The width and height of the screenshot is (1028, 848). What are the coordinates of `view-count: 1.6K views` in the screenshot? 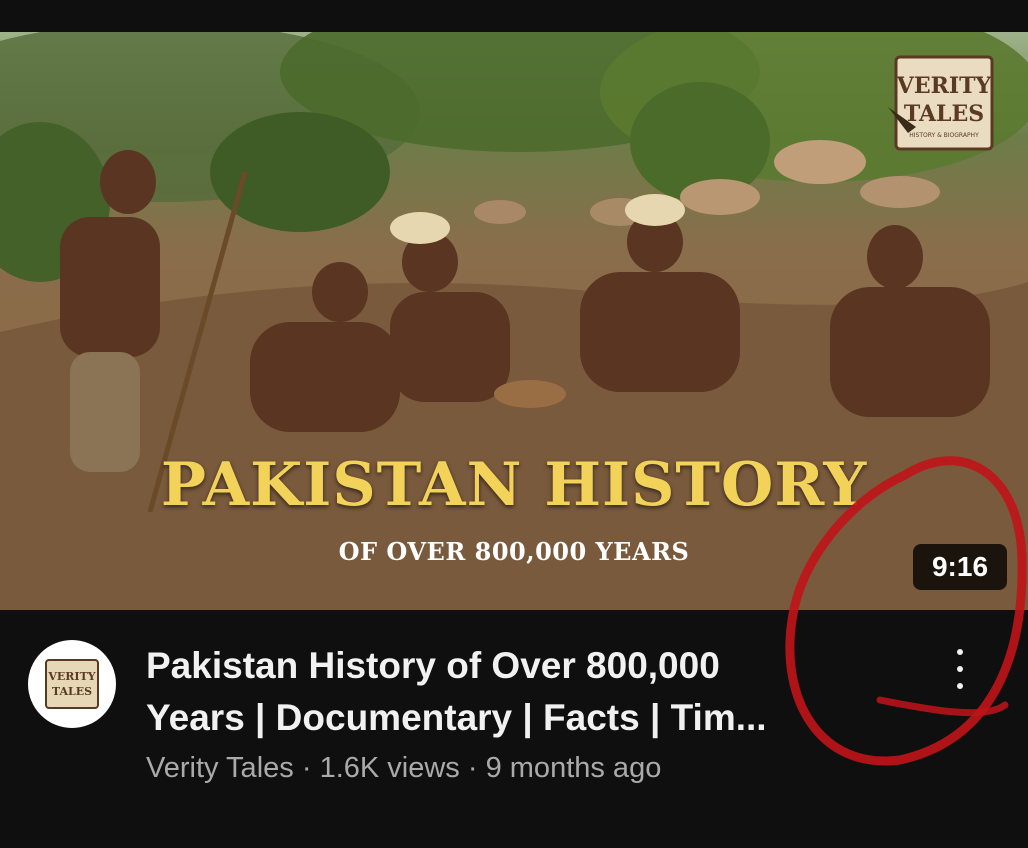 It's located at (389, 768).